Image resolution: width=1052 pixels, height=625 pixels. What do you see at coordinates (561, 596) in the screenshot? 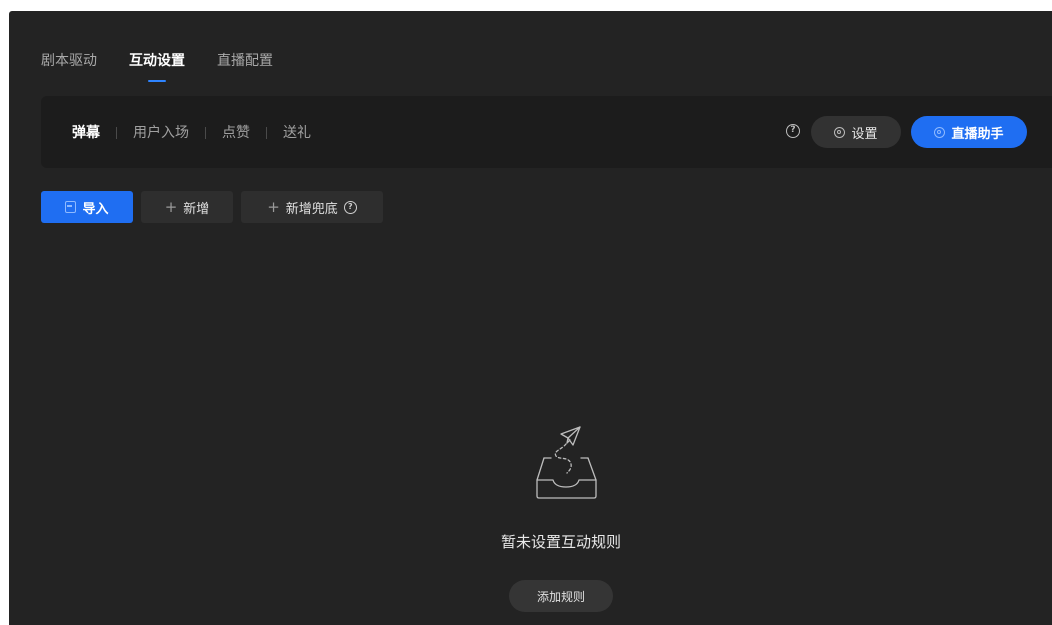
I see `add-rule-button: 添加规则` at bounding box center [561, 596].